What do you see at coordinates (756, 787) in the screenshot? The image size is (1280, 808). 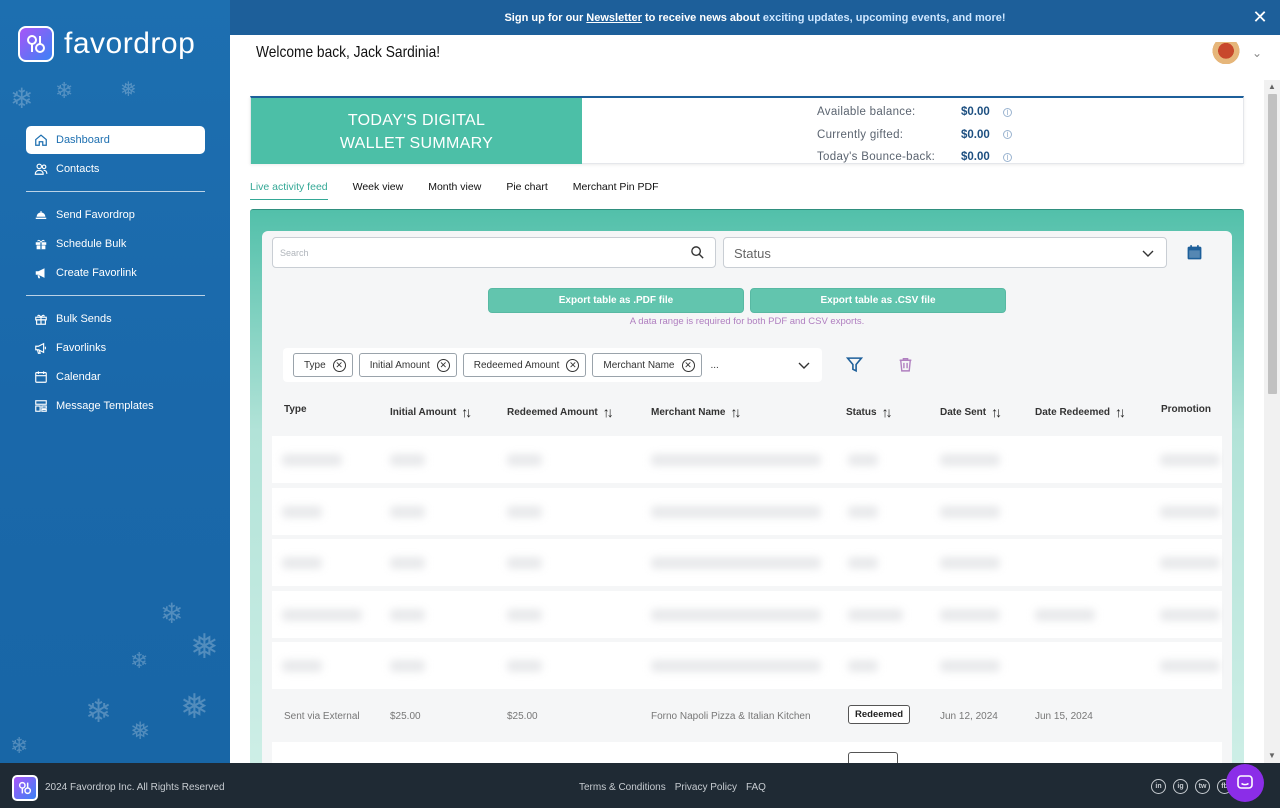 I see `faq-link: FAQ` at bounding box center [756, 787].